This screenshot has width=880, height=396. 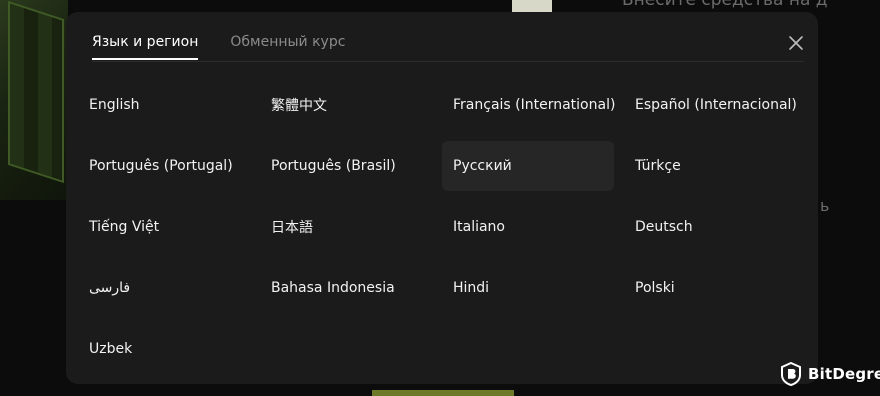 I want to click on language-option-russian: Русский, so click(x=528, y=166).